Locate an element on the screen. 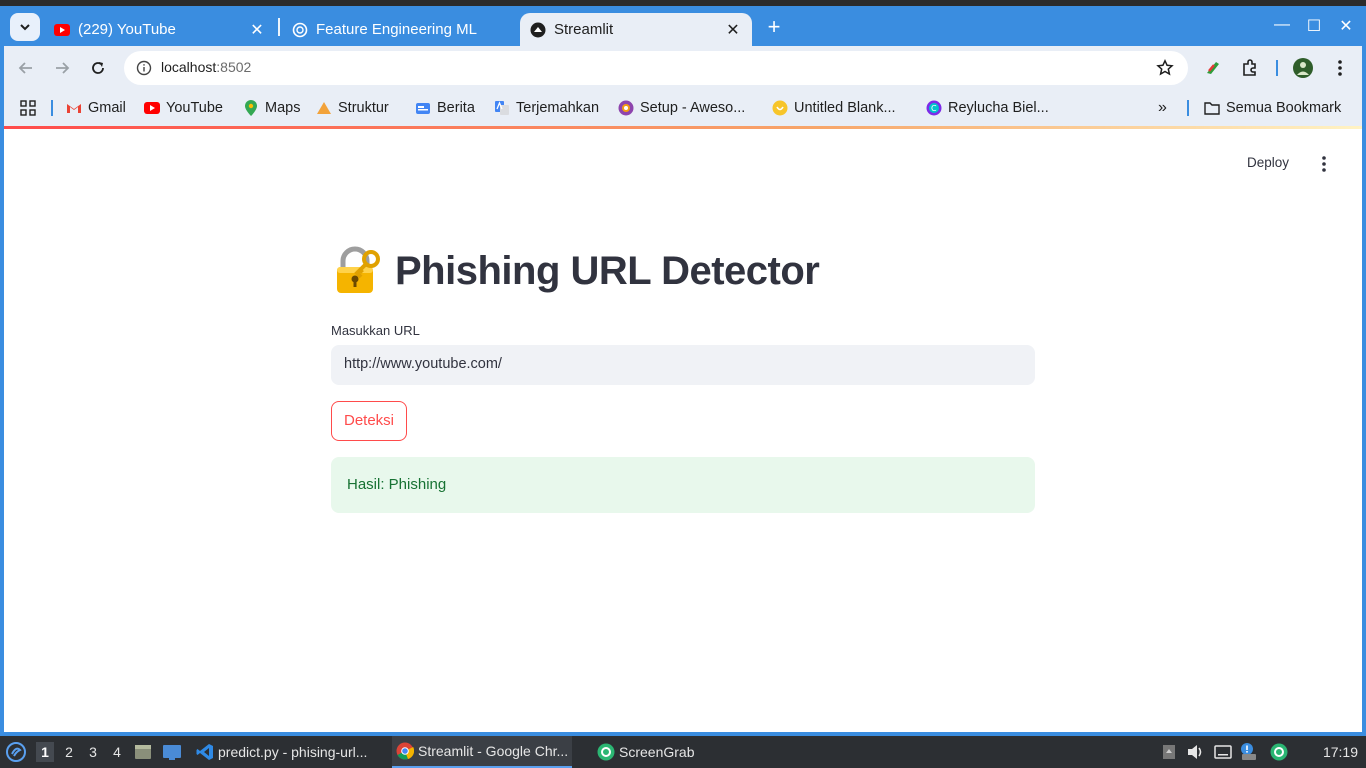 The height and width of the screenshot is (768, 1366). lock-key-icon is located at coordinates (358, 269).